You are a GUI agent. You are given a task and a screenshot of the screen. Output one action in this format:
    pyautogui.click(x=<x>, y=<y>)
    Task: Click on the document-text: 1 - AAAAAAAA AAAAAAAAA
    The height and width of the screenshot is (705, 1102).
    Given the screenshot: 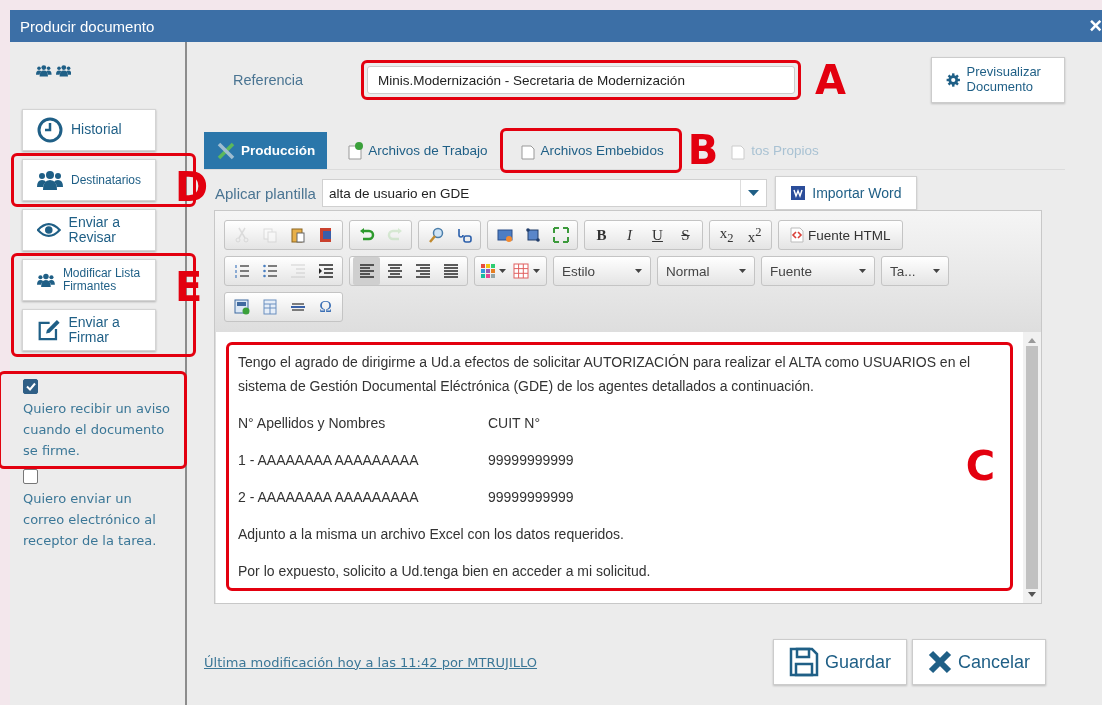 What is the action you would take?
    pyautogui.click(x=329, y=460)
    